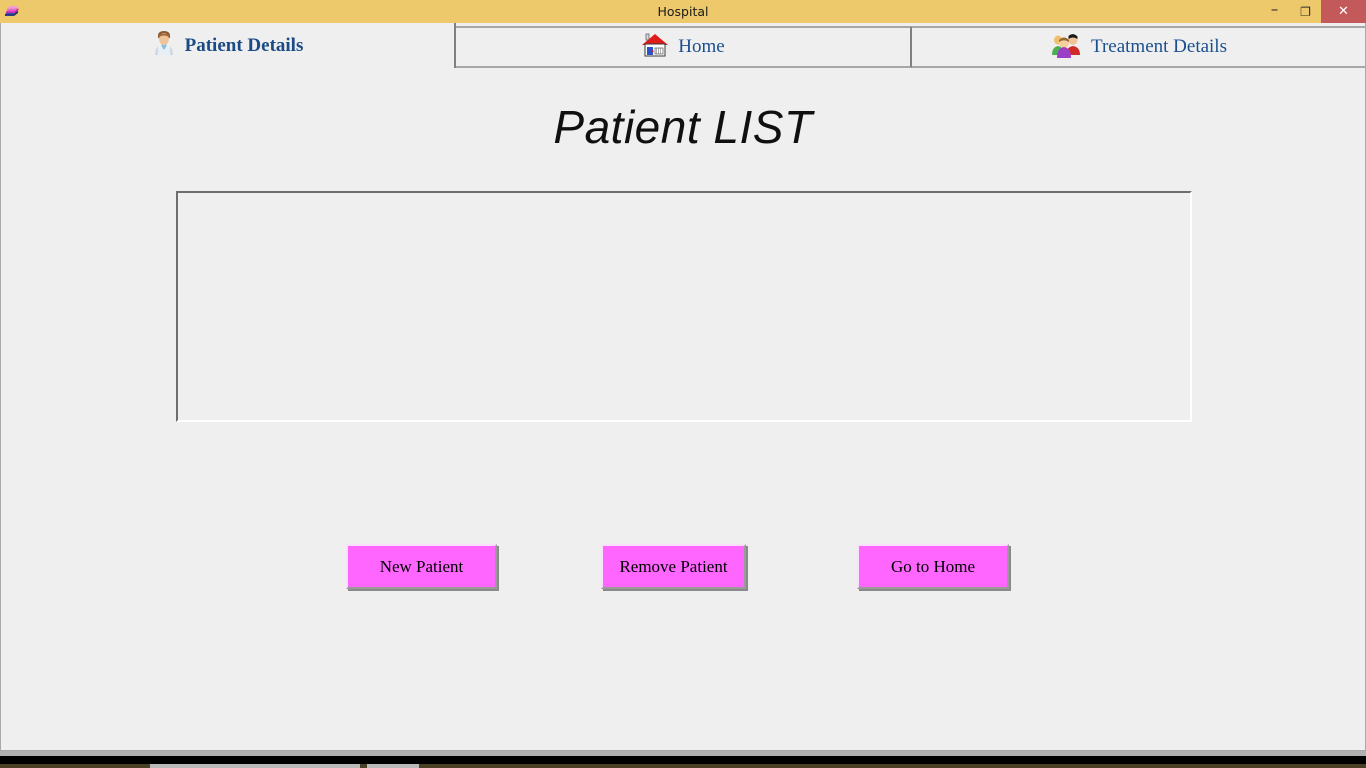 This screenshot has width=1366, height=768. What do you see at coordinates (1159, 46) in the screenshot?
I see `tab-label-treatment-details: Treatment Details` at bounding box center [1159, 46].